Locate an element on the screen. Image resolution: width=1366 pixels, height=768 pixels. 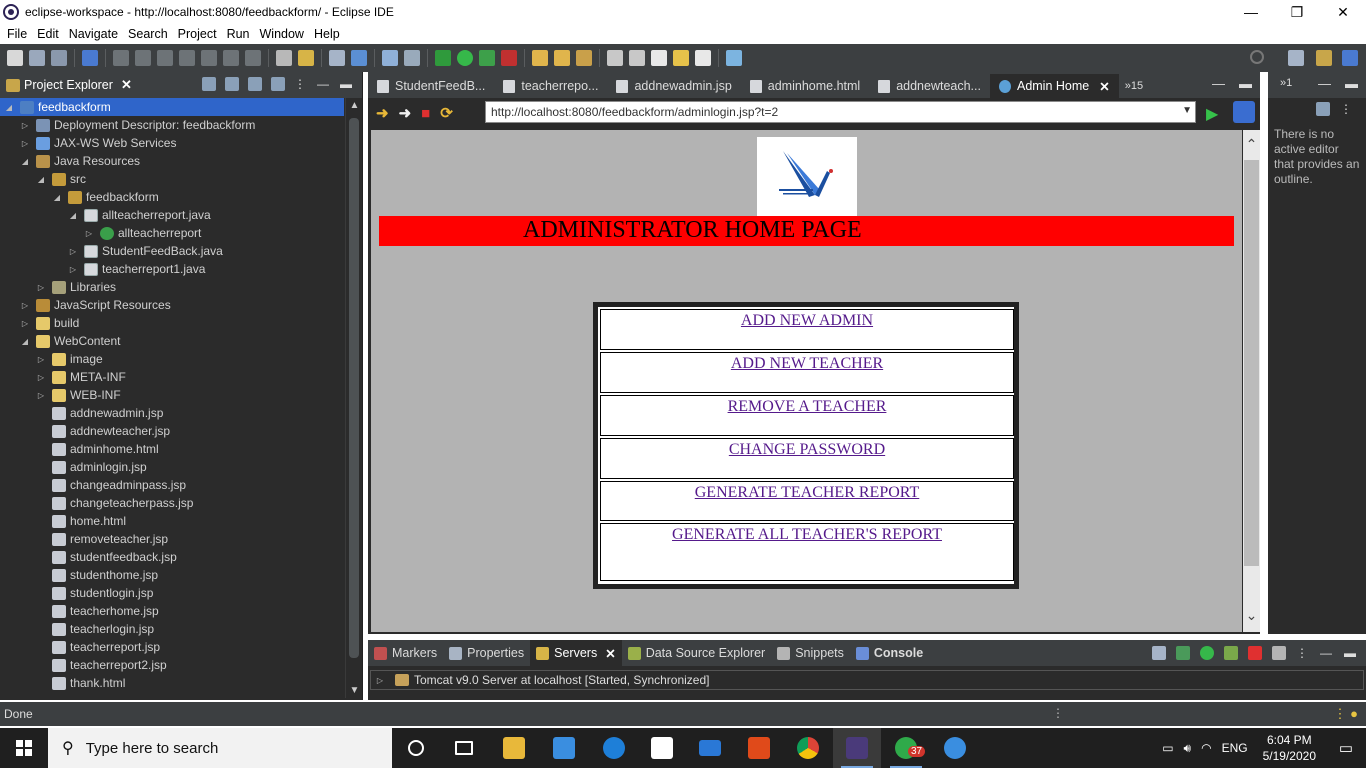
add-new-teacher-link: ADD NEW TEACHER is located at coordinates (807, 364).